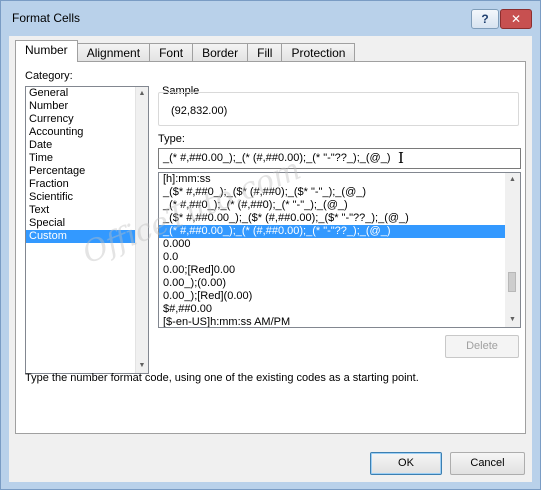 The image size is (541, 490). Describe the element at coordinates (512, 250) in the screenshot. I see `format-list-scrollbar: ▲ ▼` at that location.